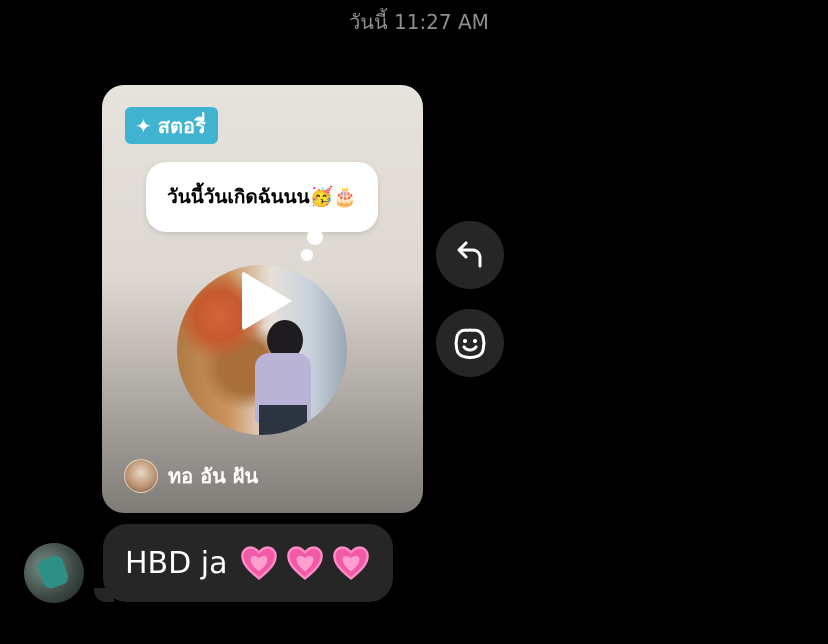 The image size is (828, 644). Describe the element at coordinates (181, 125) in the screenshot. I see `story-badge-label: สตอรี่` at that location.